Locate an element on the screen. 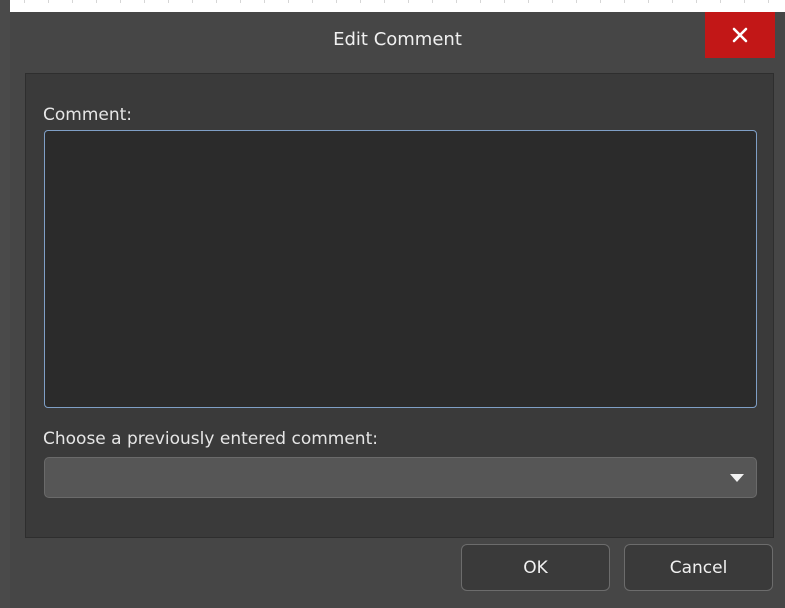 The width and height of the screenshot is (785, 608). close-button is located at coordinates (740, 35).